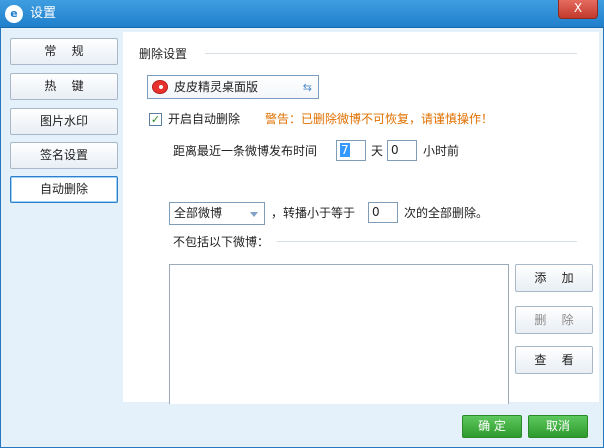 Image resolution: width=604 pixels, height=448 pixels. What do you see at coordinates (313, 213) in the screenshot?
I see `repost-prefix-label: ，转播小于等于` at bounding box center [313, 213].